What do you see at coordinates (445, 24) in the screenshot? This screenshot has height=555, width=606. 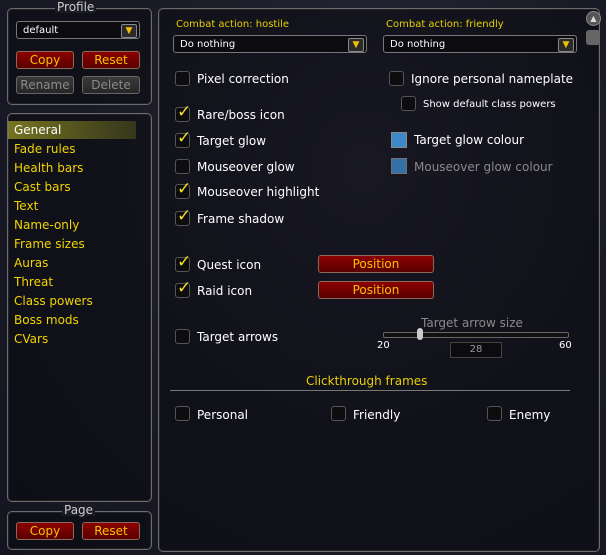 I see `friendly-label: Combat action: friendly` at bounding box center [445, 24].